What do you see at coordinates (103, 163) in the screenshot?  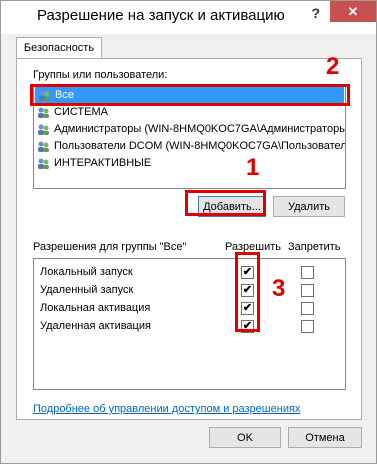 I see `list-item-label: ИНТЕРАКТИВНЫЕ` at bounding box center [103, 163].